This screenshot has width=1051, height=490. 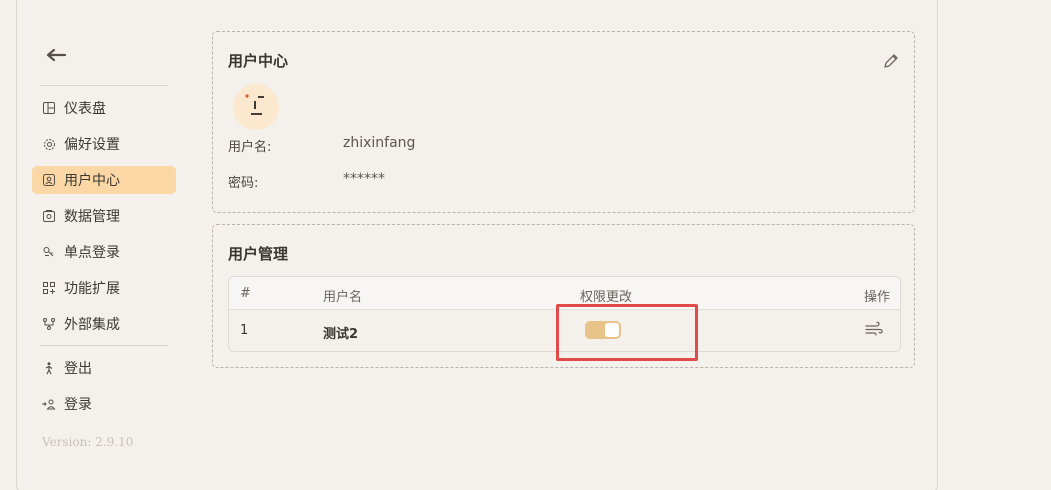 What do you see at coordinates (49, 404) in the screenshot?
I see `login-user-icon` at bounding box center [49, 404].